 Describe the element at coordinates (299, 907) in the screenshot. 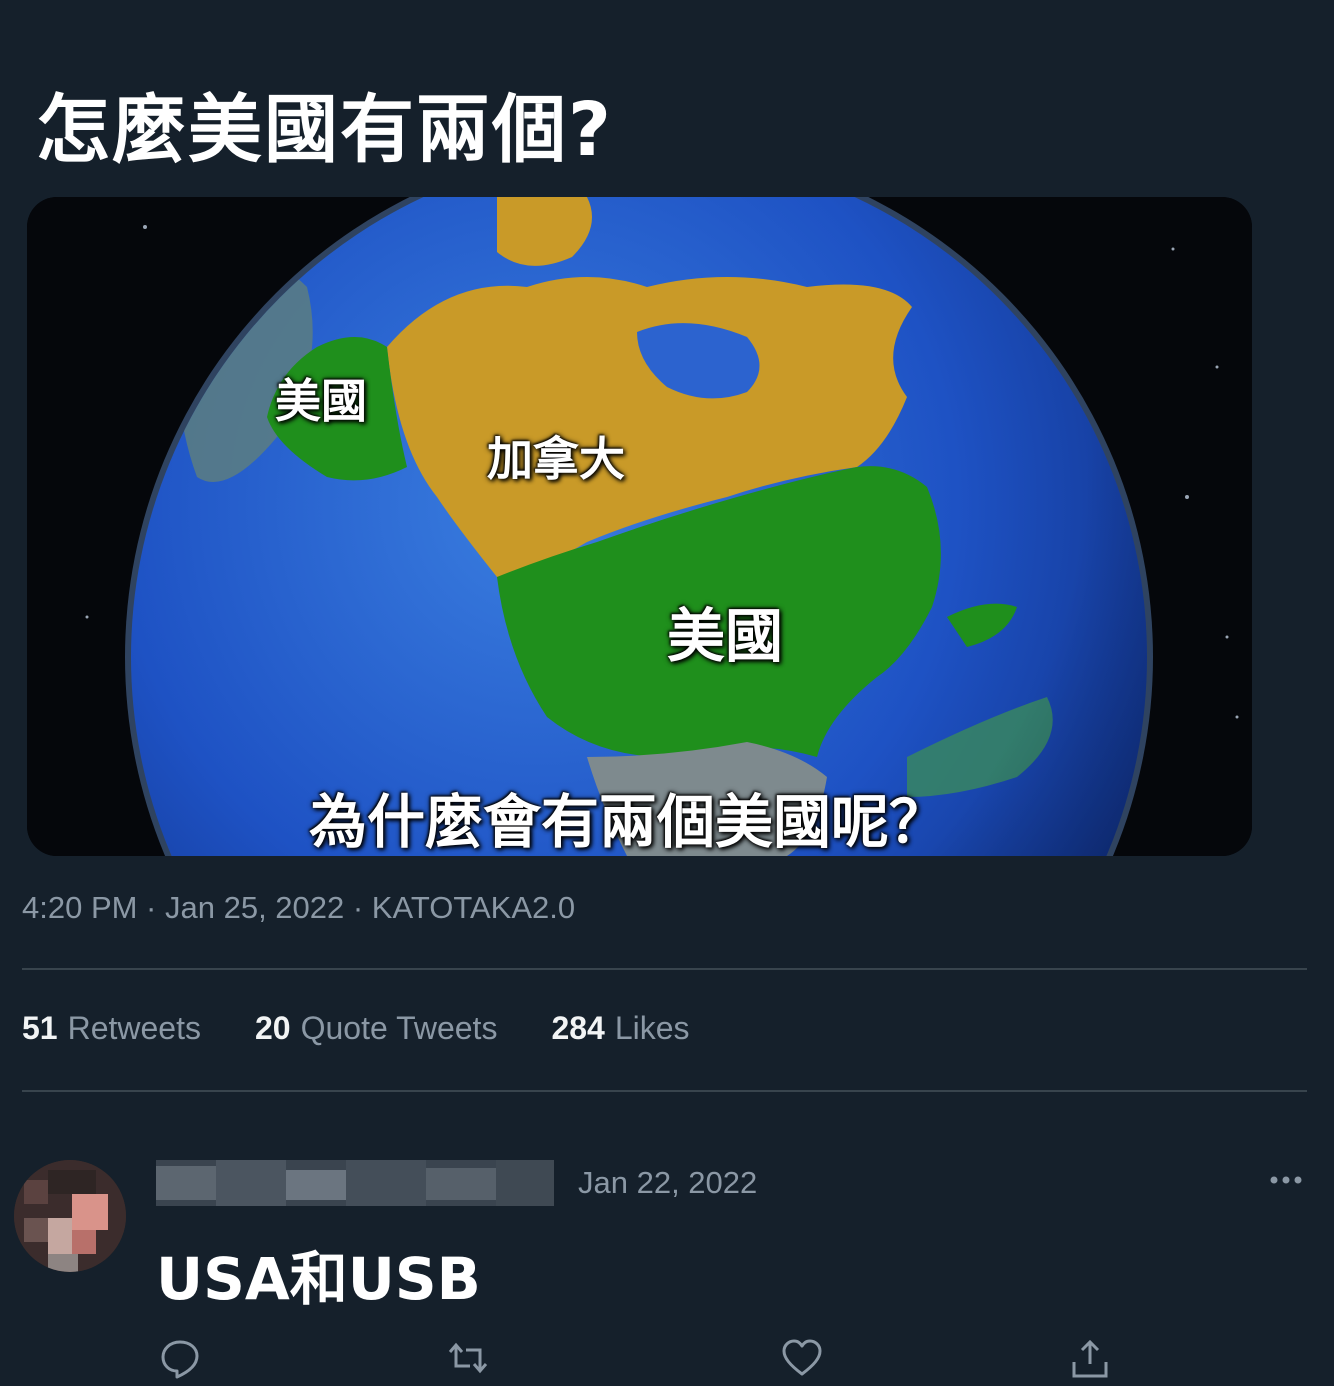

I see `tweet-meta: 4:20 PM · Jan 25, 2022 · KATOTAKA2.0` at that location.